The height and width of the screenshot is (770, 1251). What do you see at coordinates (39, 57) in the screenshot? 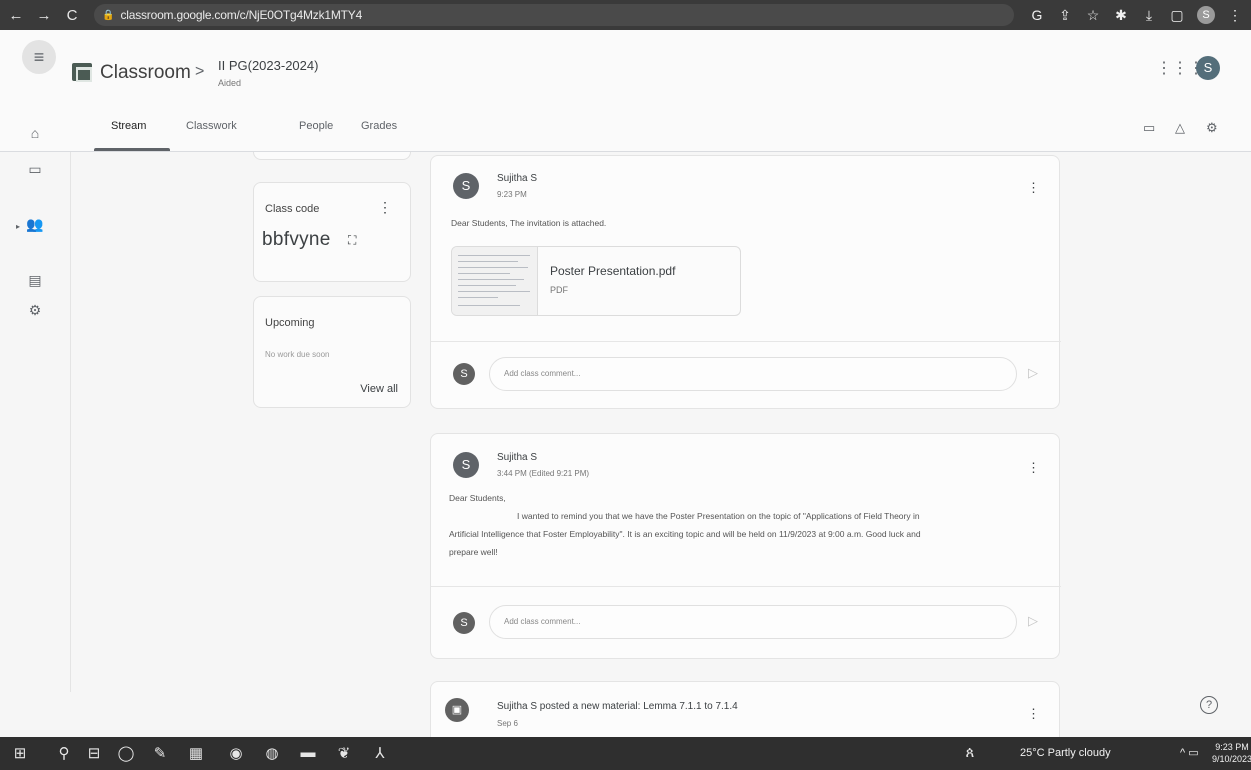
I see `main-menu-icon: ≡` at bounding box center [39, 57].